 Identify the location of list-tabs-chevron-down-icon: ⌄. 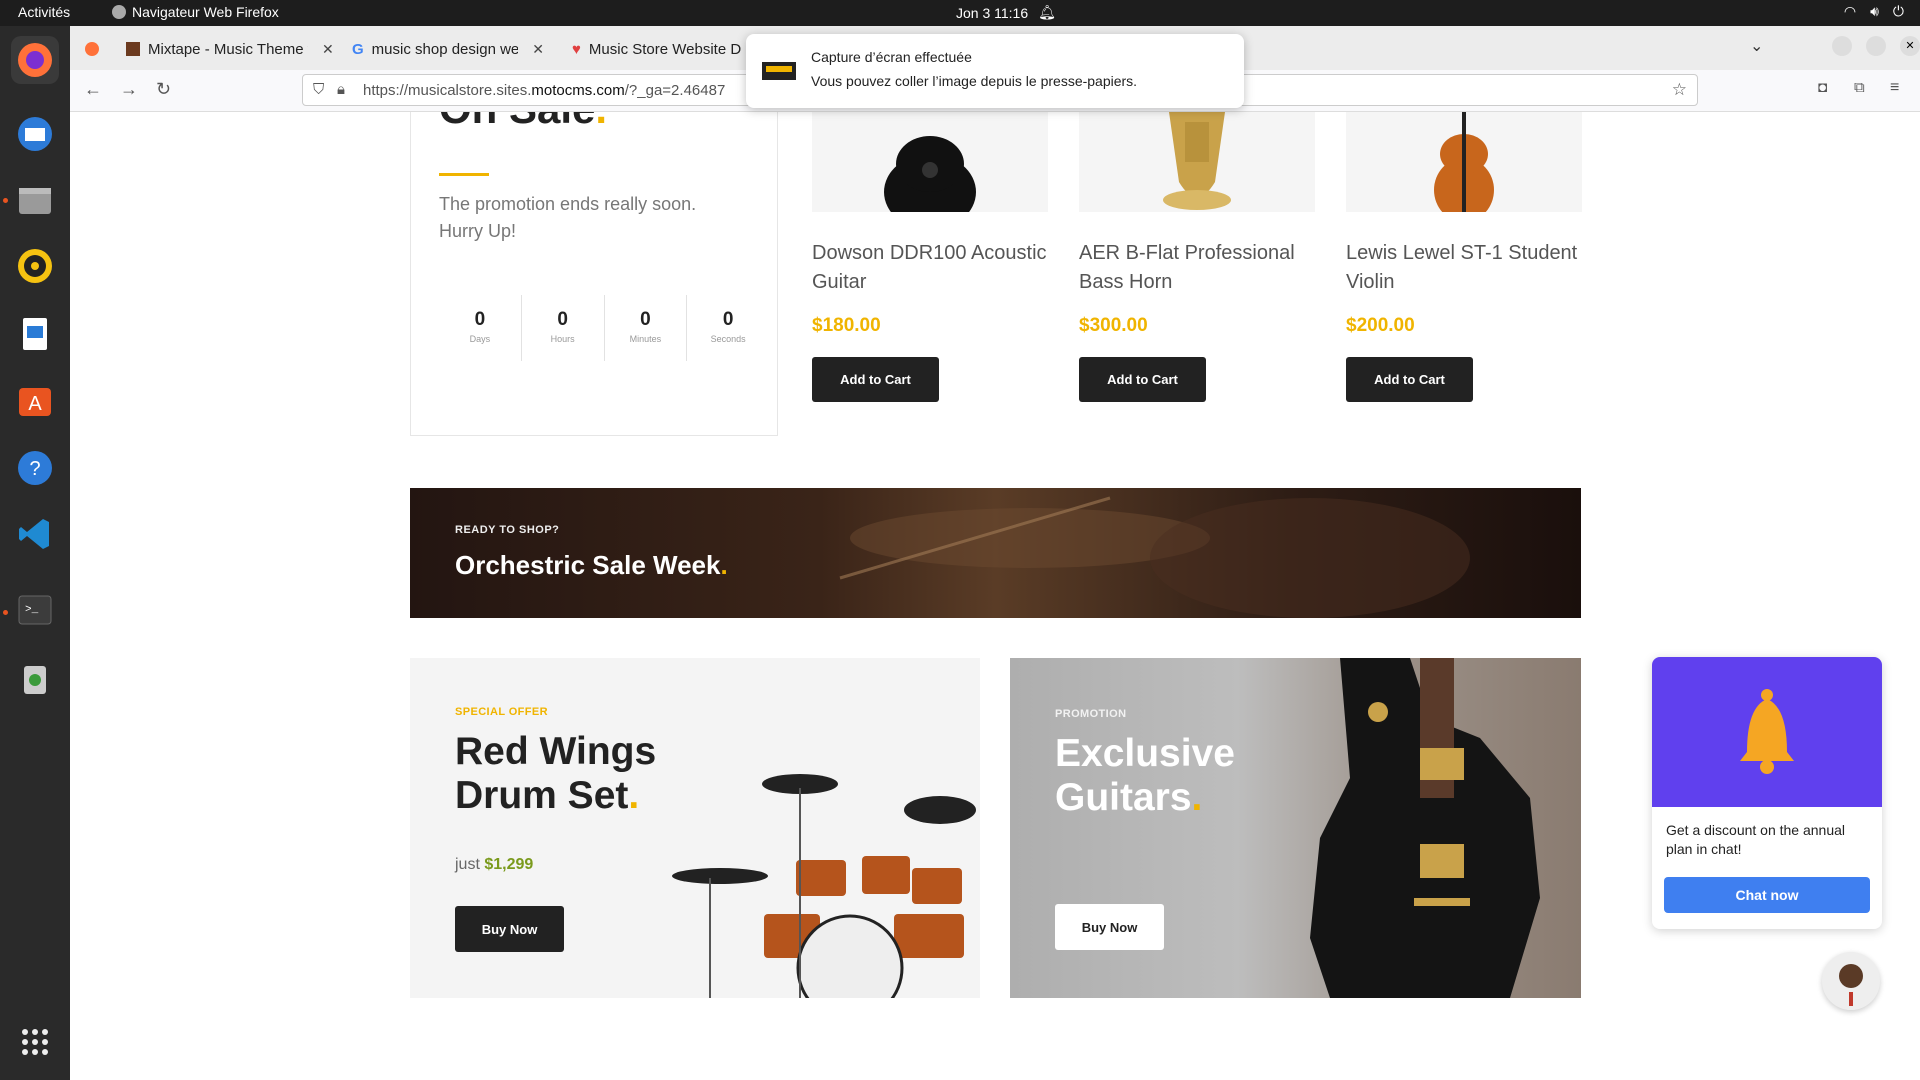
(1756, 46).